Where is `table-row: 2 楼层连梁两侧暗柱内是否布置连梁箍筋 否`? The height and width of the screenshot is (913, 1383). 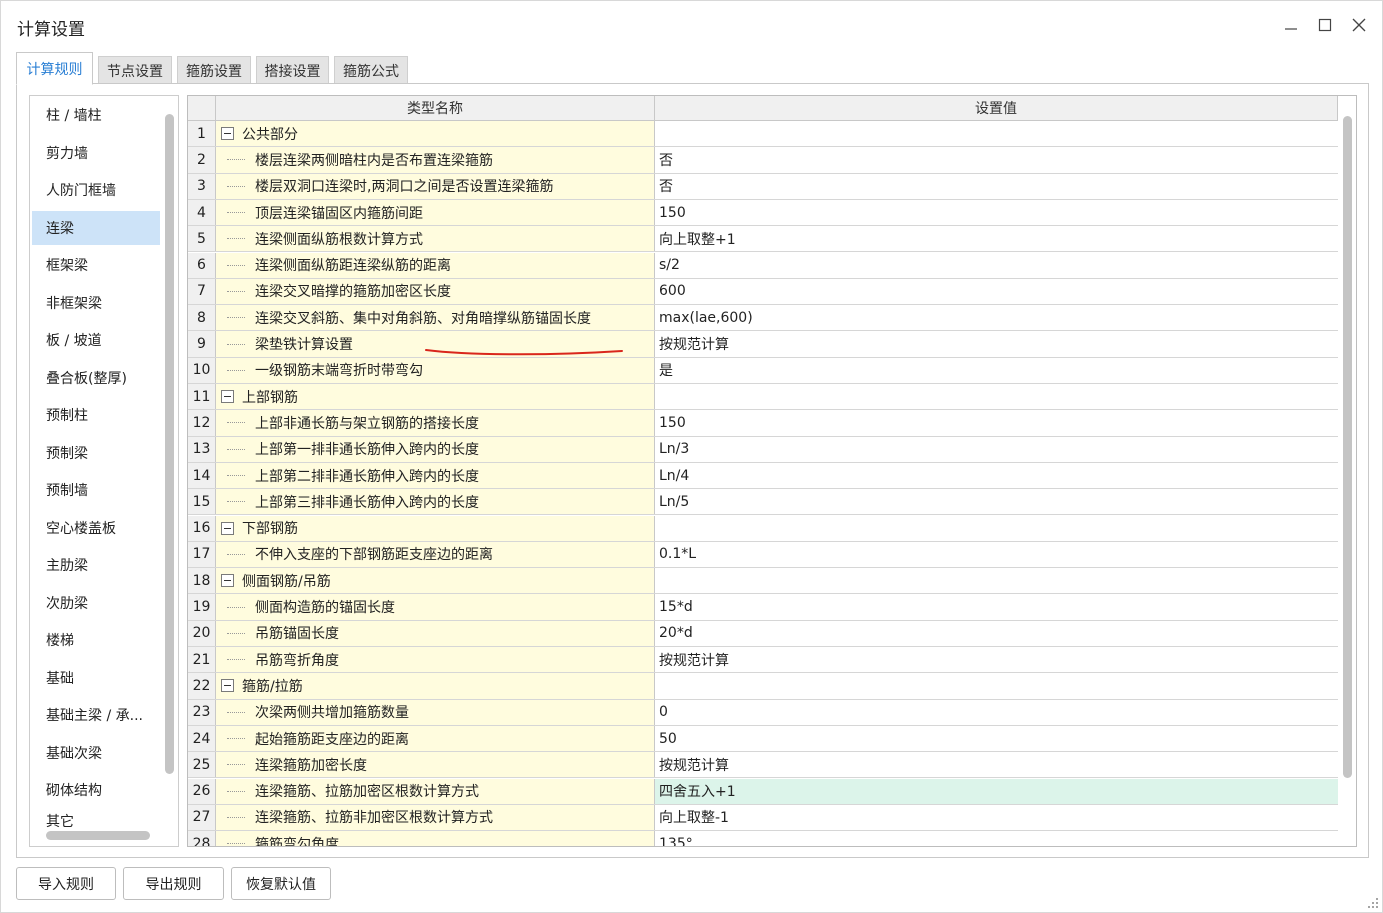
table-row: 2 楼层连梁两侧暗柱内是否布置连梁箍筋 否 is located at coordinates (763, 160).